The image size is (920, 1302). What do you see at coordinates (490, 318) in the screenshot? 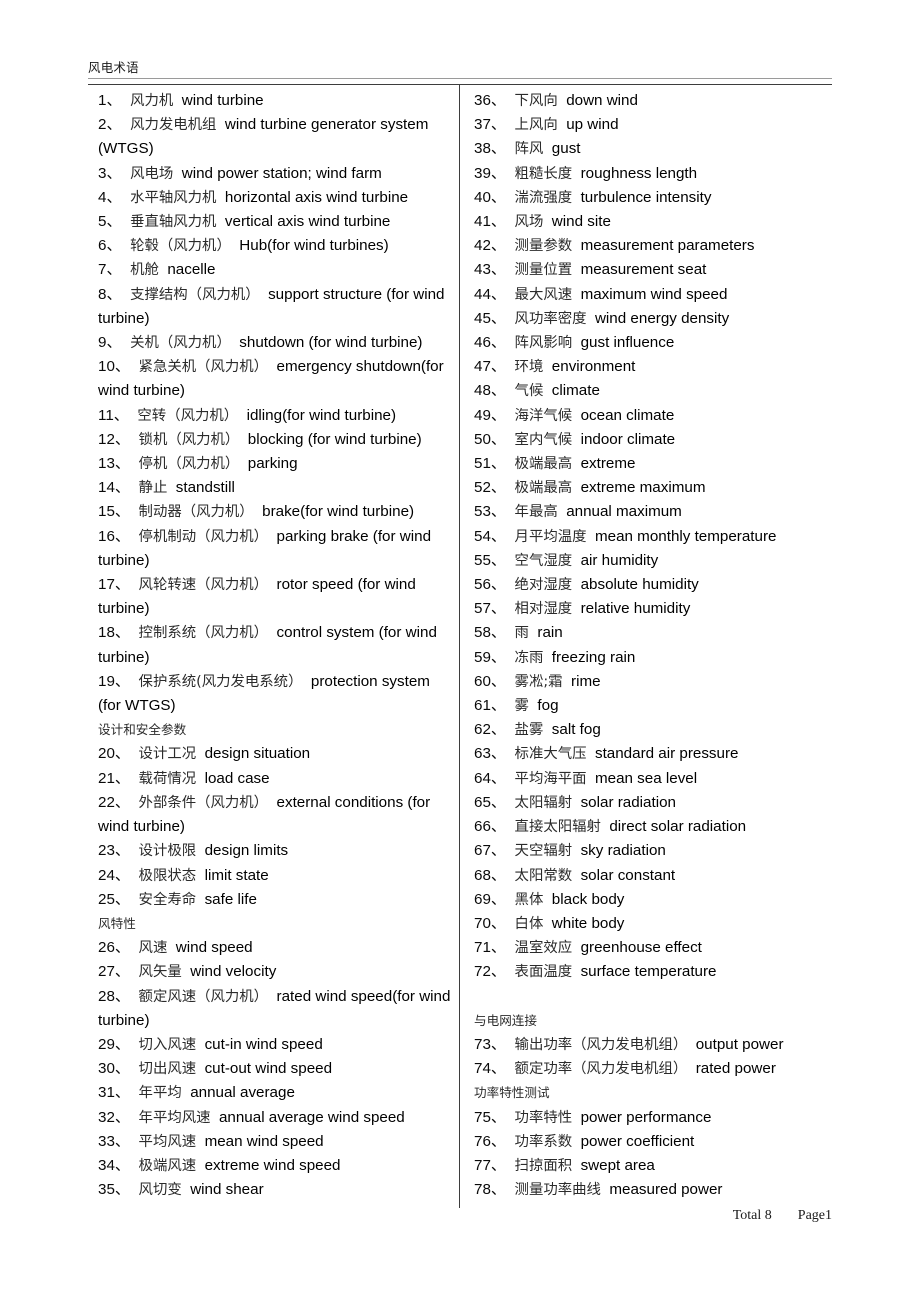
I see `entry-number: 45、` at bounding box center [490, 318].